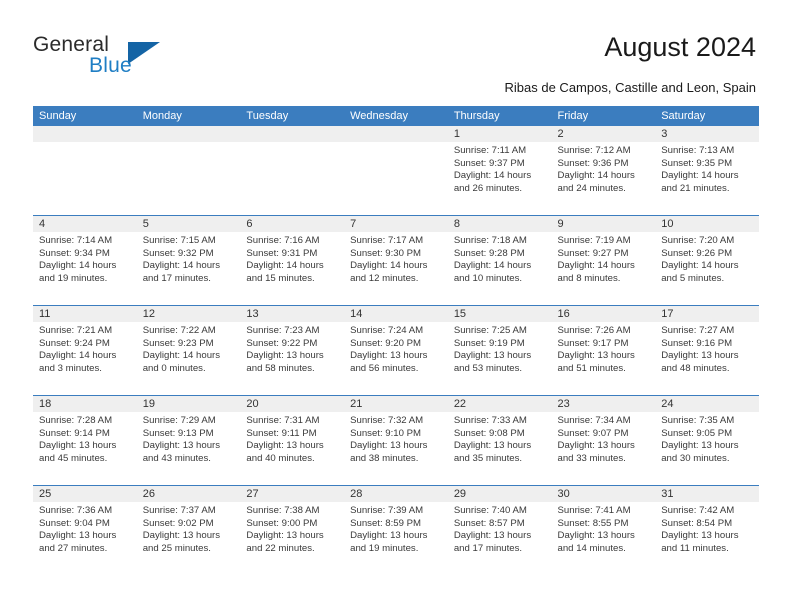 This screenshot has height=612, width=792. What do you see at coordinates (707, 314) in the screenshot?
I see `day-number: 17` at bounding box center [707, 314].